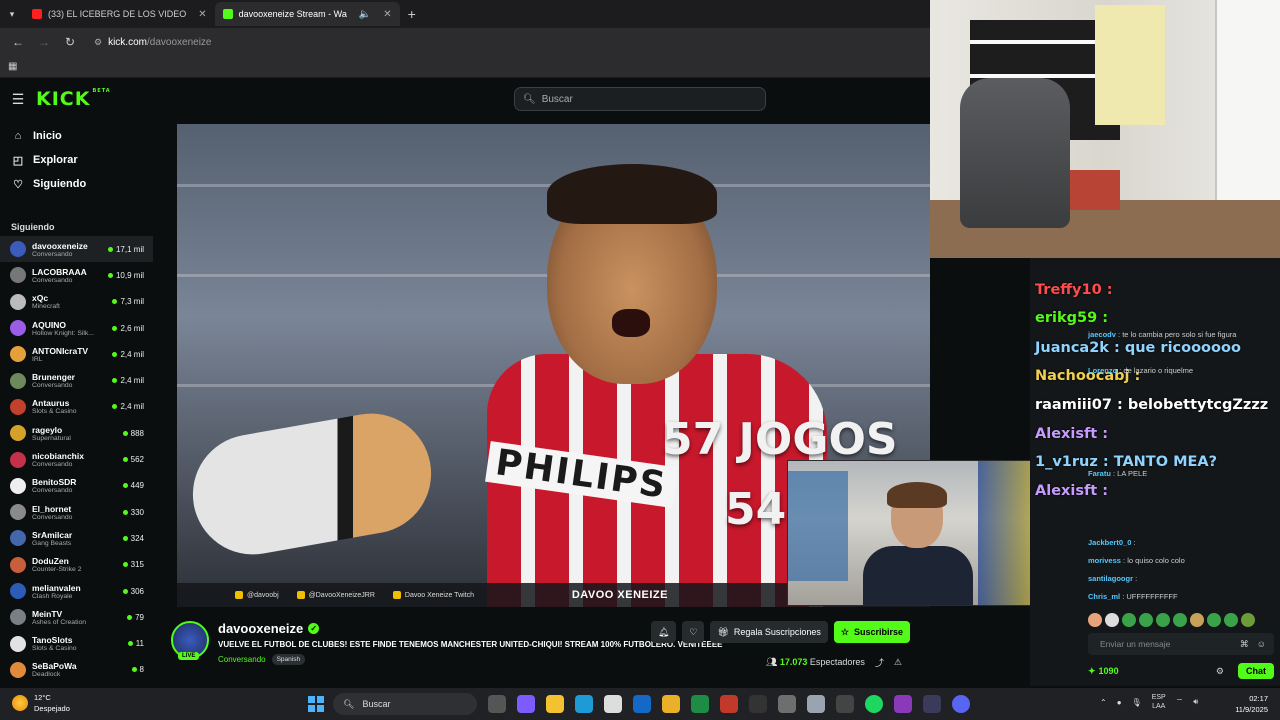  Describe the element at coordinates (526, 704) in the screenshot. I see `copilot-icon` at that location.